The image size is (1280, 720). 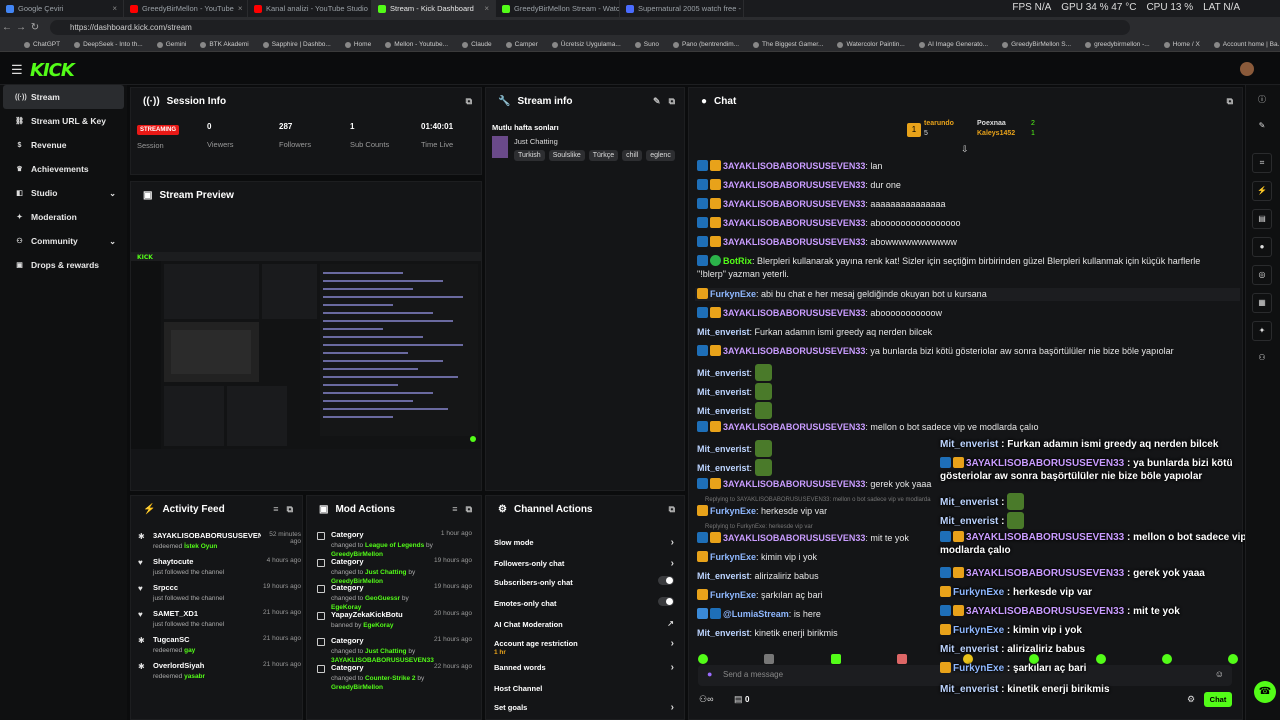 What do you see at coordinates (584, 707) in the screenshot?
I see `channel-action-set-goals: Set goals ›` at bounding box center [584, 707].